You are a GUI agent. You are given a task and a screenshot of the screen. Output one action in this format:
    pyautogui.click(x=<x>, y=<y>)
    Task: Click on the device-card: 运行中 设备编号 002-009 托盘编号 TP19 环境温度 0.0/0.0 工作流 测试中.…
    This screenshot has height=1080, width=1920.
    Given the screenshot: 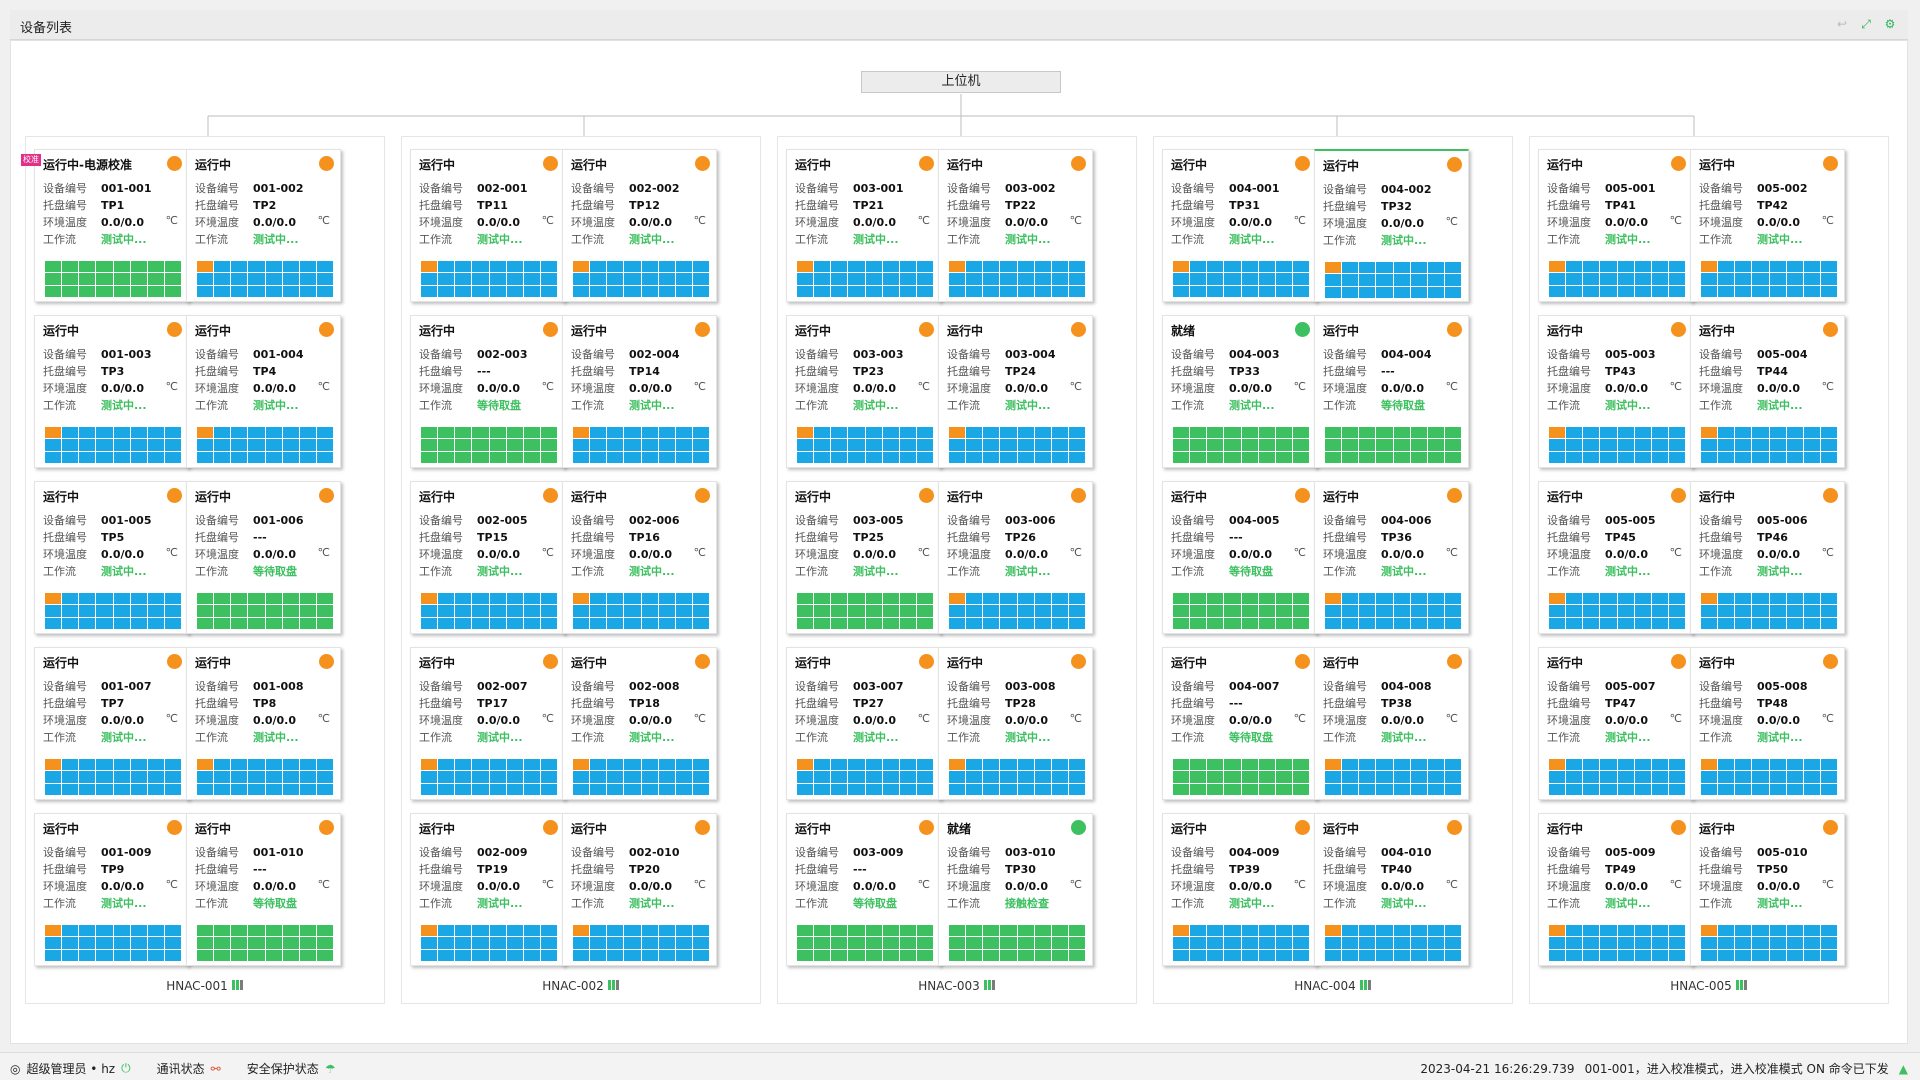 What is the action you would take?
    pyautogui.click(x=487, y=889)
    